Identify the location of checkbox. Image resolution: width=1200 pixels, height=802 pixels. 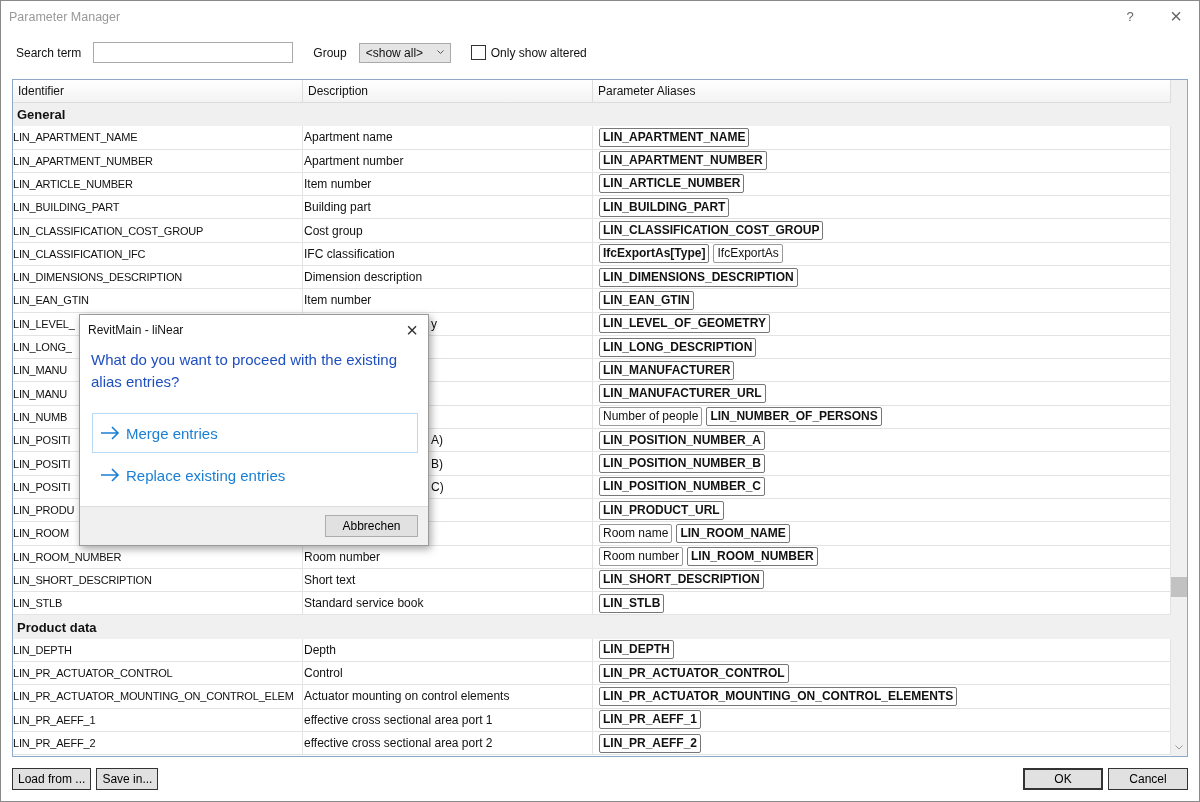
(478, 53).